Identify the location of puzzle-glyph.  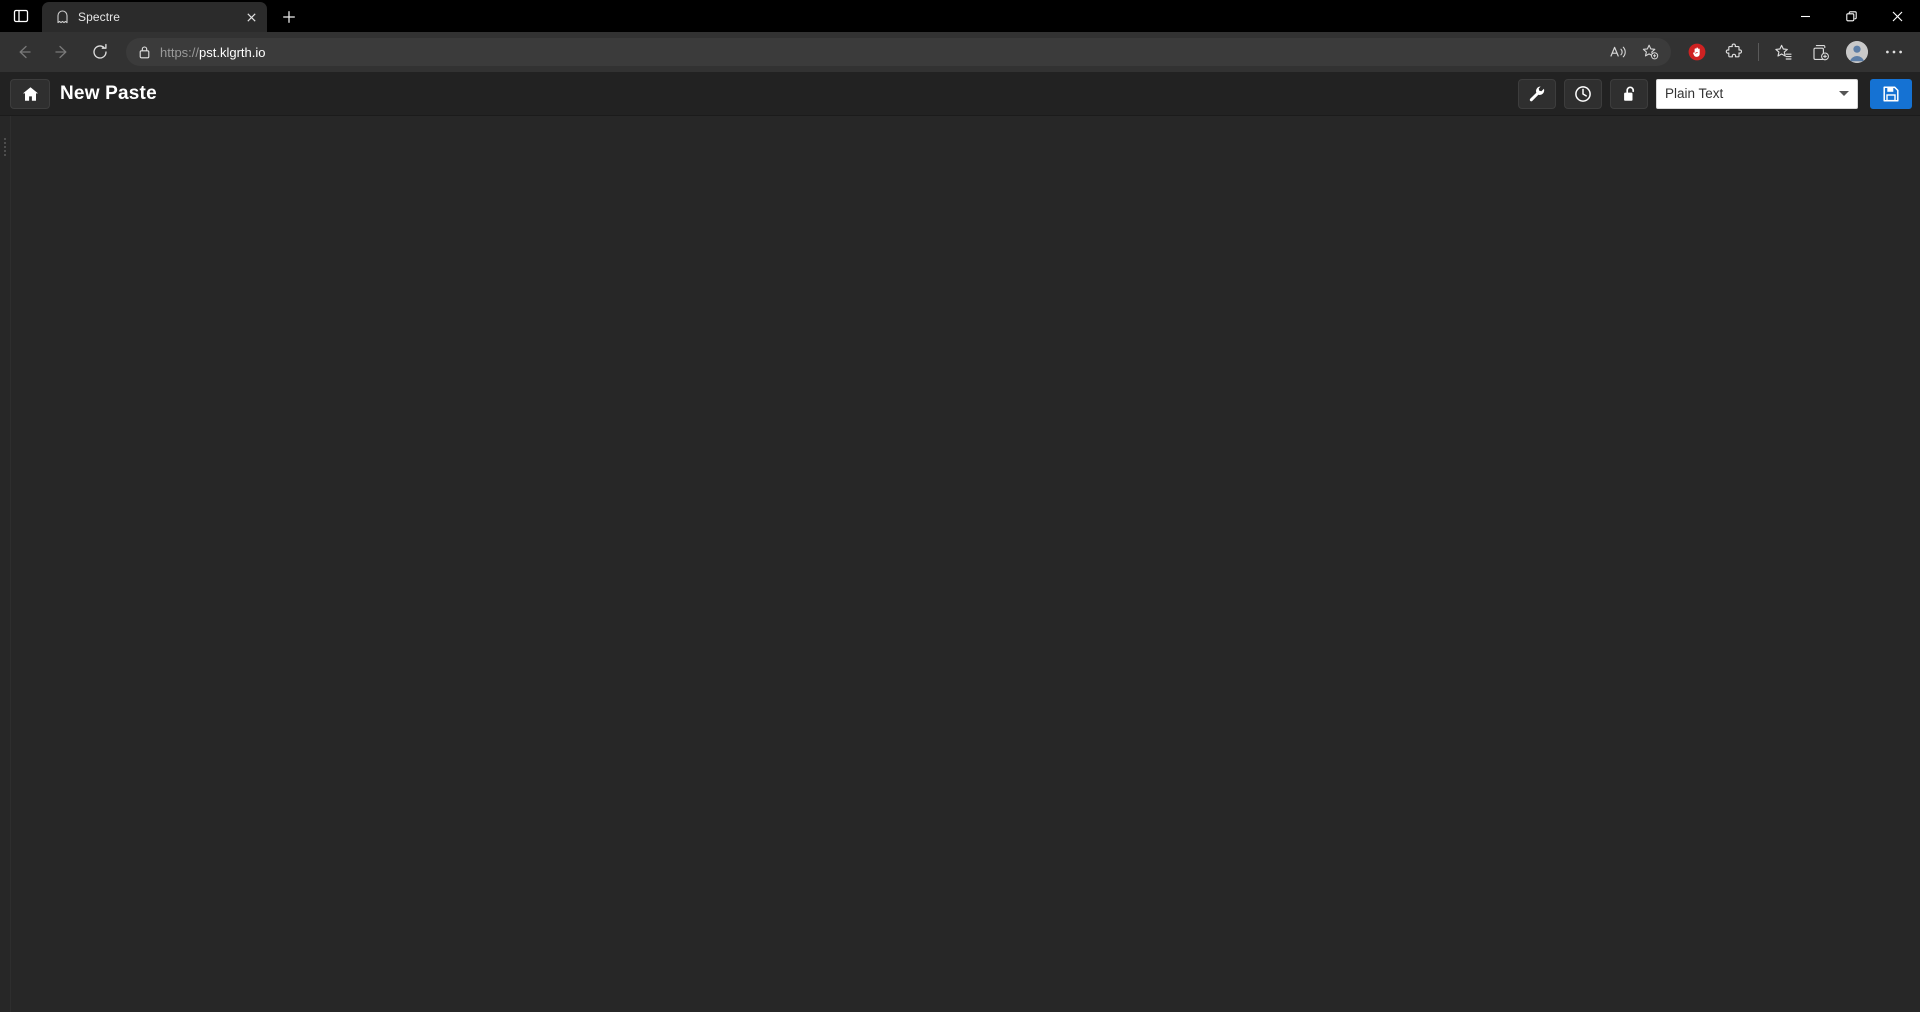
(1733, 50).